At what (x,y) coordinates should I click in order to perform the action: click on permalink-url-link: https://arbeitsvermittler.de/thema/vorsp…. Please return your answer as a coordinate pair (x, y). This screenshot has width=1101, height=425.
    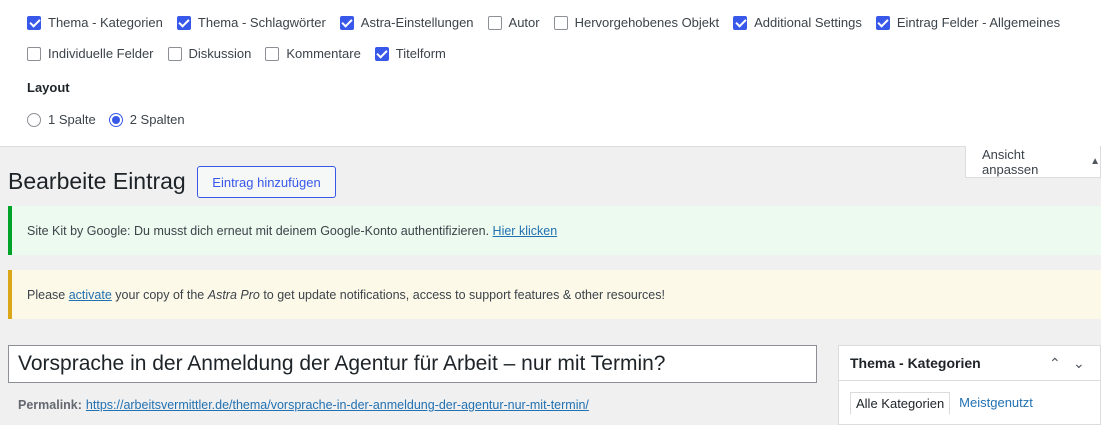
    Looking at the image, I should click on (337, 405).